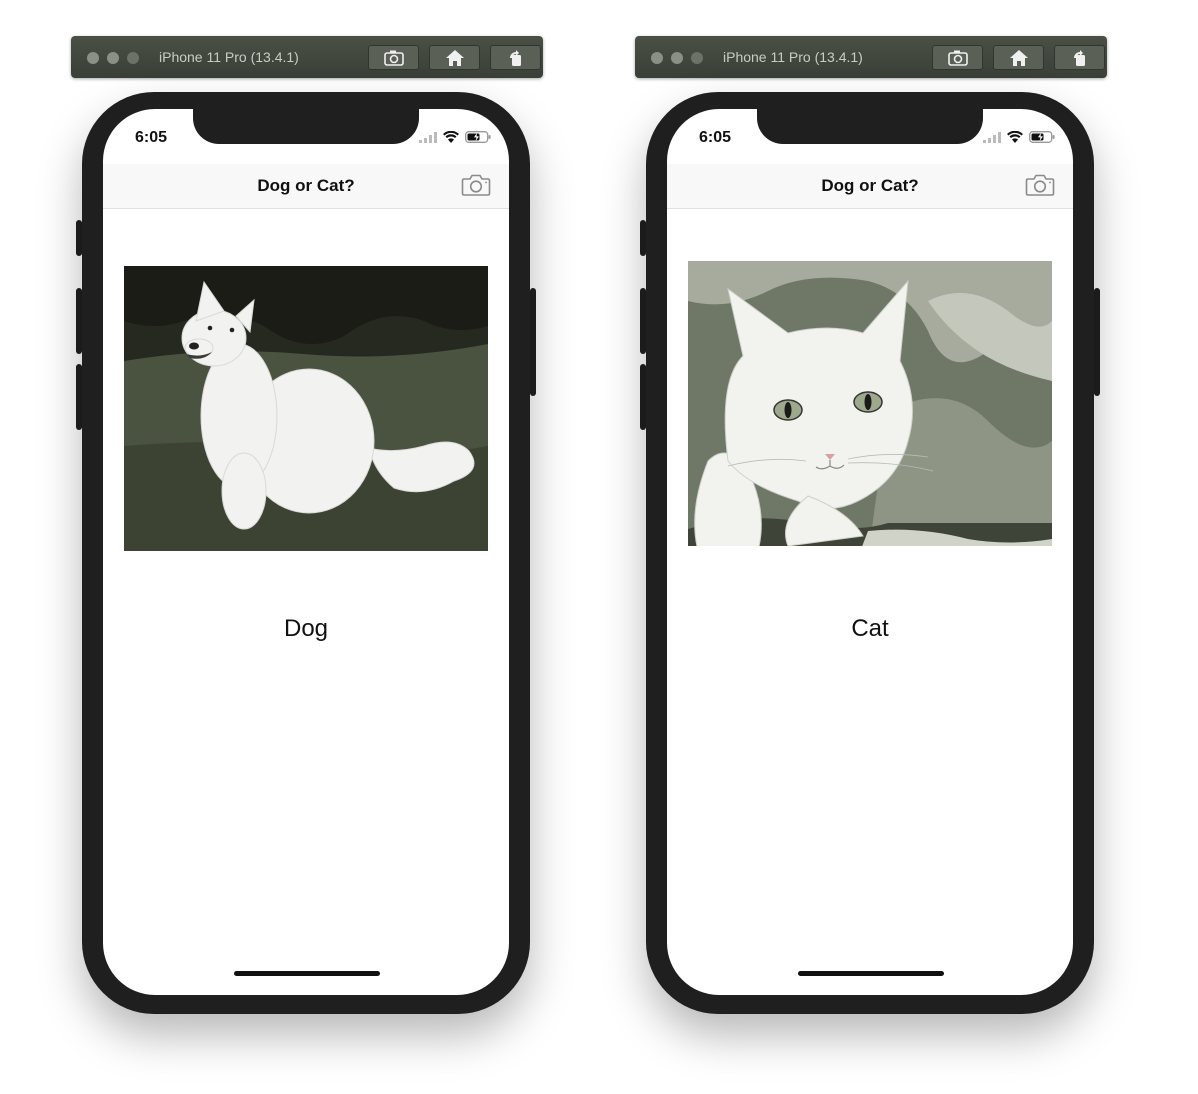 This screenshot has width=1198, height=1094. What do you see at coordinates (306, 408) in the screenshot?
I see `dog-photo` at bounding box center [306, 408].